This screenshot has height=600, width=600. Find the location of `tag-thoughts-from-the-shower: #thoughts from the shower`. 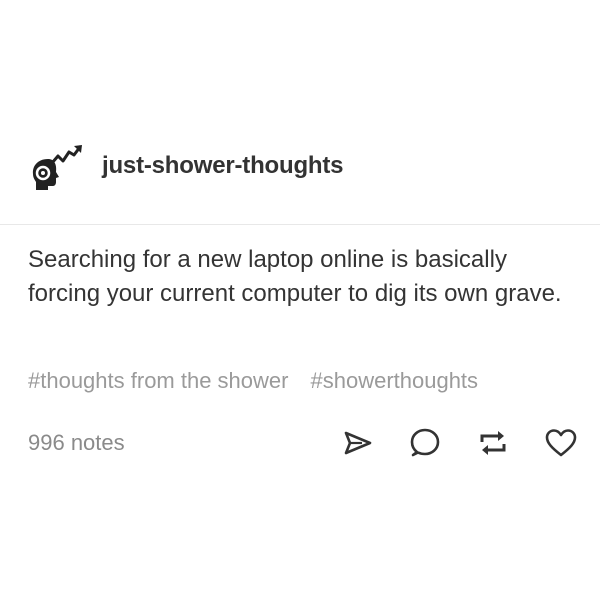

tag-thoughts-from-the-shower: #thoughts from the shower is located at coordinates (158, 381).